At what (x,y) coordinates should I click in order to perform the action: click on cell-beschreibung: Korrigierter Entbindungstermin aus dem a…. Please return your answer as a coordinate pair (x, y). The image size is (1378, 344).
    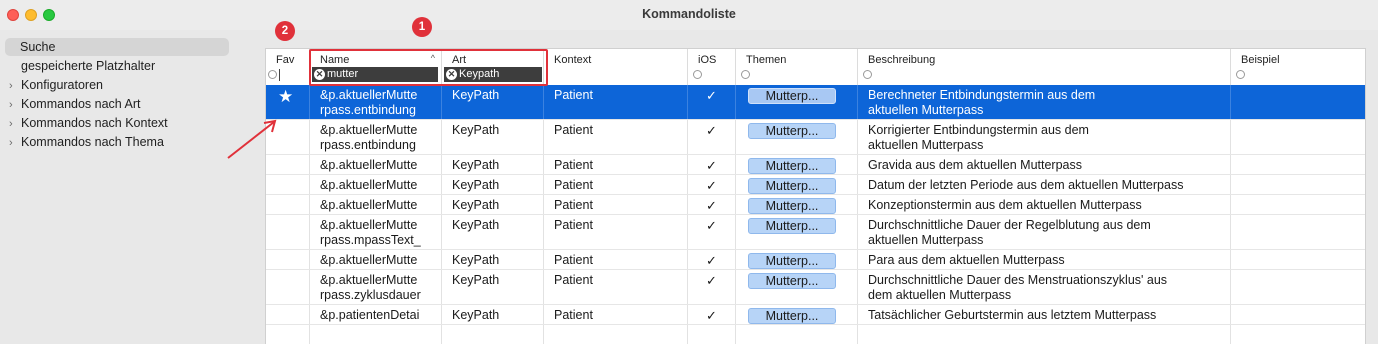
    Looking at the image, I should click on (1044, 137).